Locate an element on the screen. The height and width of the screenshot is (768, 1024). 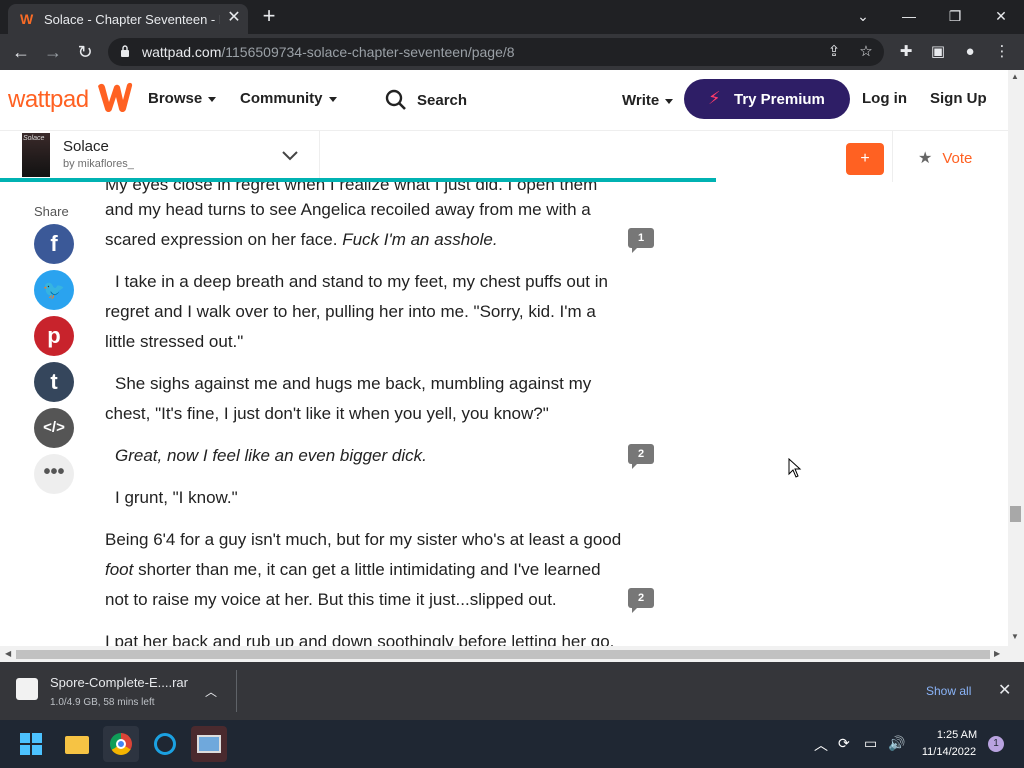
volume-icon: 🔊 is located at coordinates (896, 743).